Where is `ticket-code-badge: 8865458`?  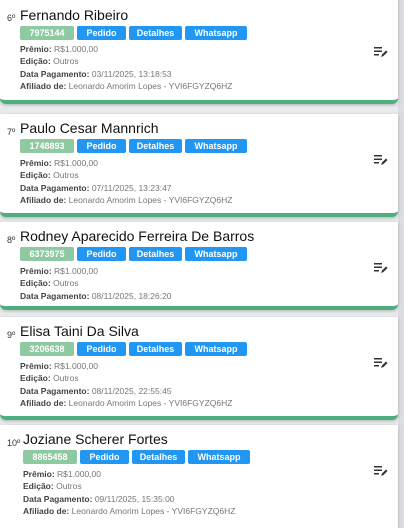 ticket-code-badge: 8865458 is located at coordinates (50, 457).